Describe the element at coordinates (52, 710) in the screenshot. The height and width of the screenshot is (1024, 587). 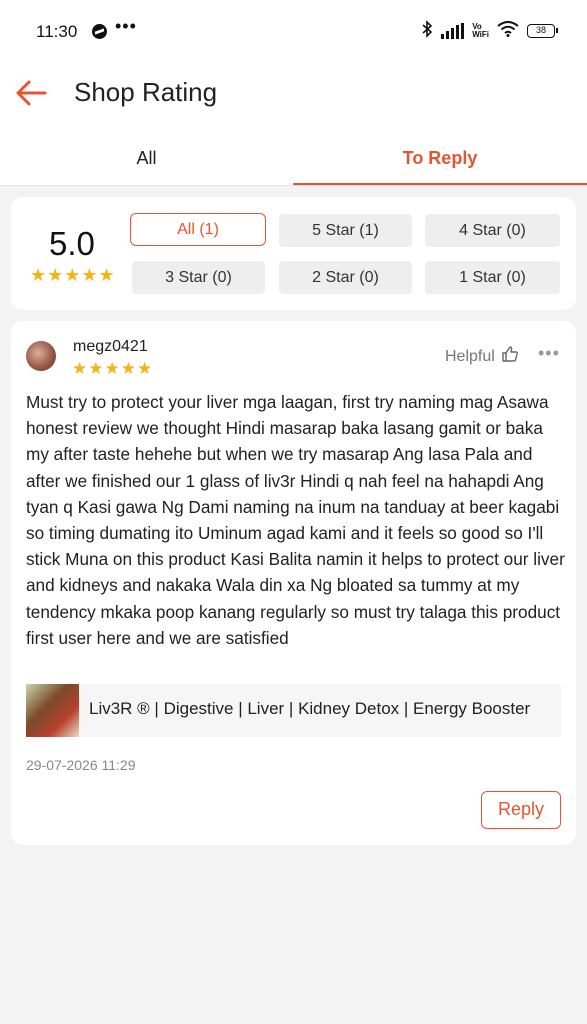
I see `product-image` at that location.